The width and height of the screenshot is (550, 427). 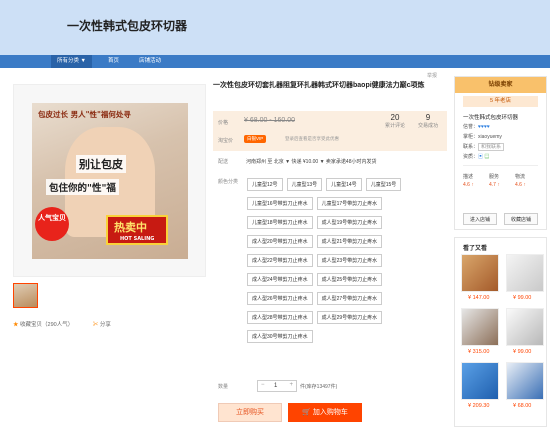 I want to click on contact-label: 联系：, so click(x=471, y=147).